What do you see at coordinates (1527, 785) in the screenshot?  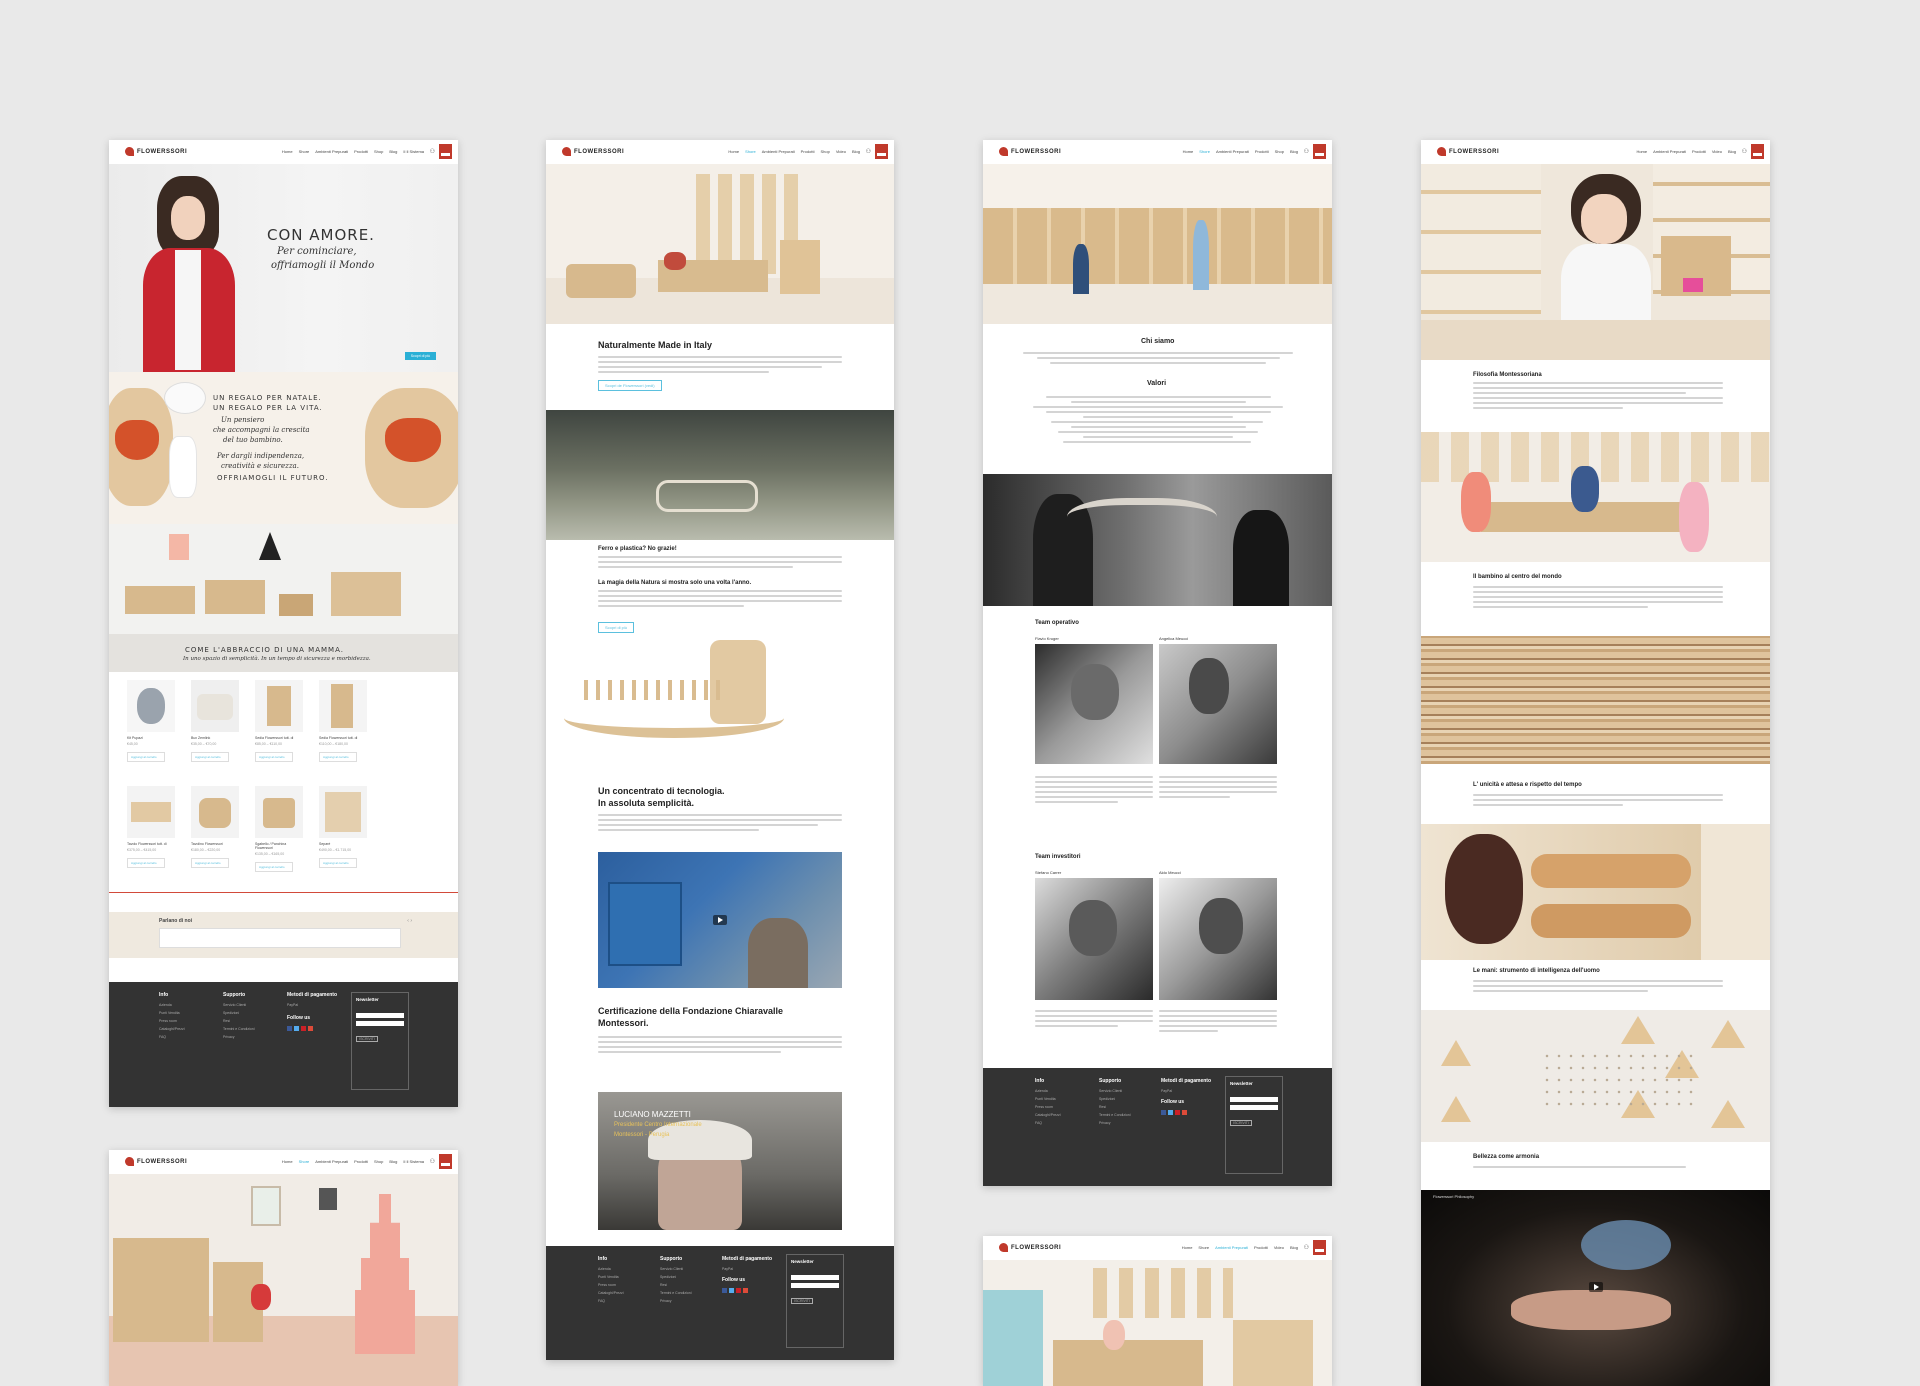 I see `section-title-unicita: L' unicità e attesa e rispetto del tempo` at bounding box center [1527, 785].